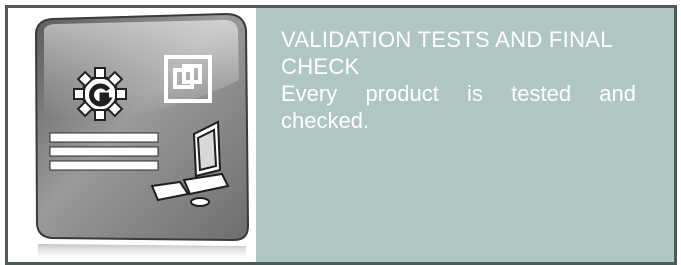 The height and width of the screenshot is (265, 681). I want to click on list-lines-icon, so click(104, 151).